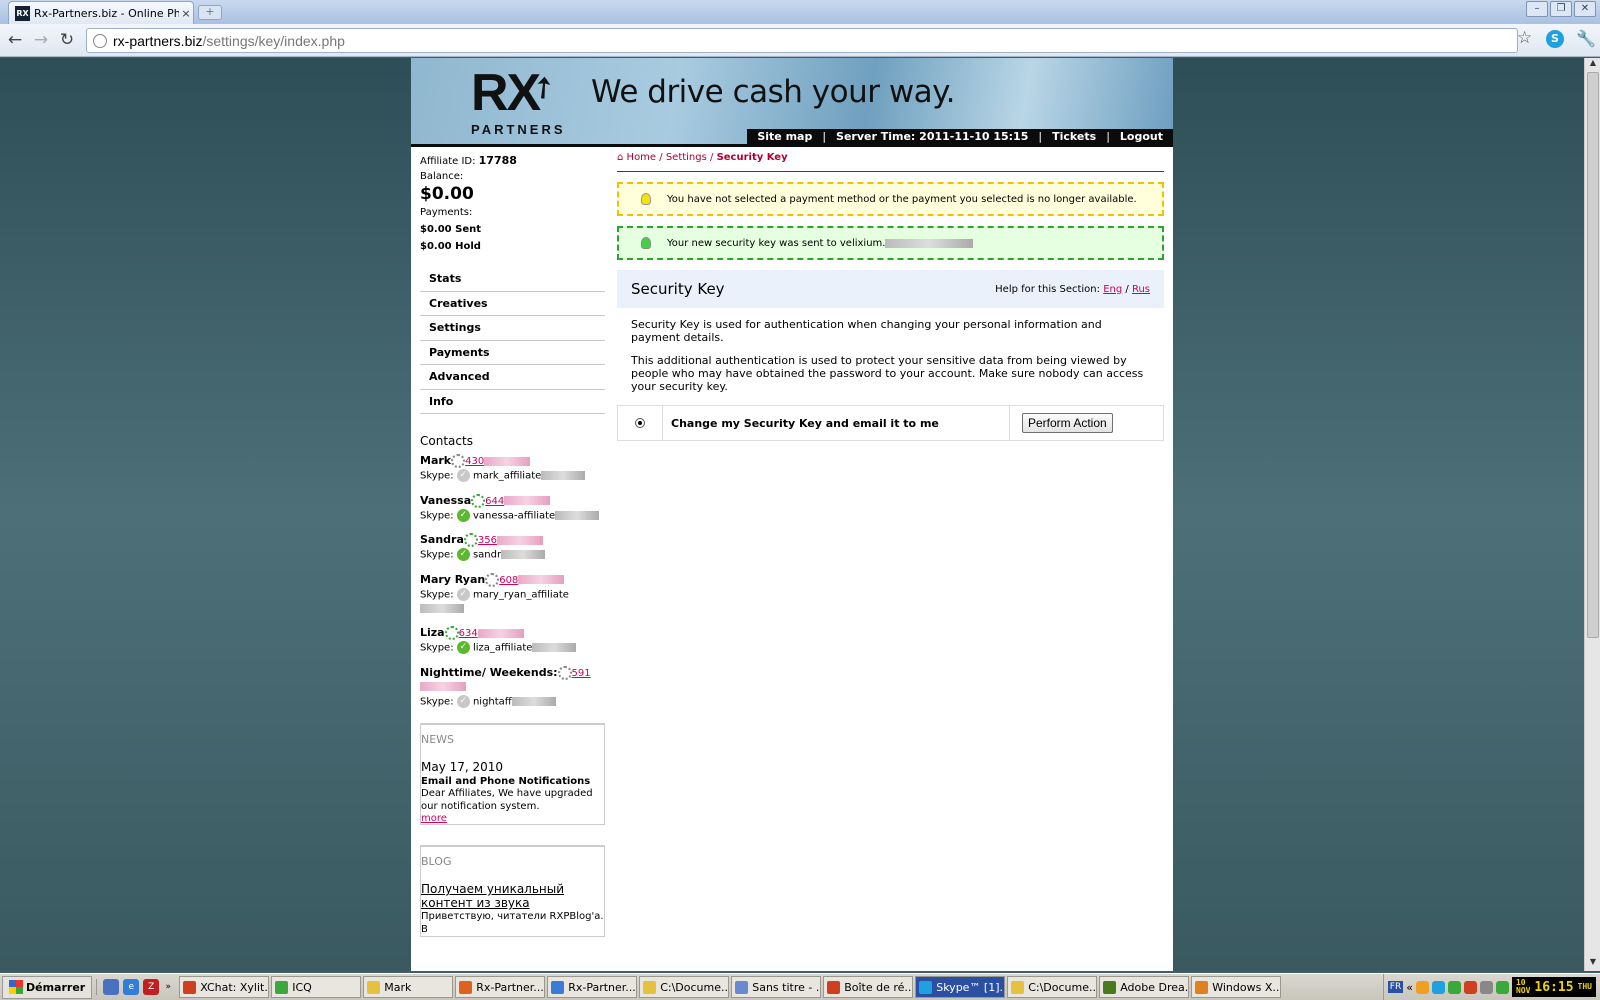  What do you see at coordinates (1454, 987) in the screenshot?
I see `icq-tray-icon` at bounding box center [1454, 987].